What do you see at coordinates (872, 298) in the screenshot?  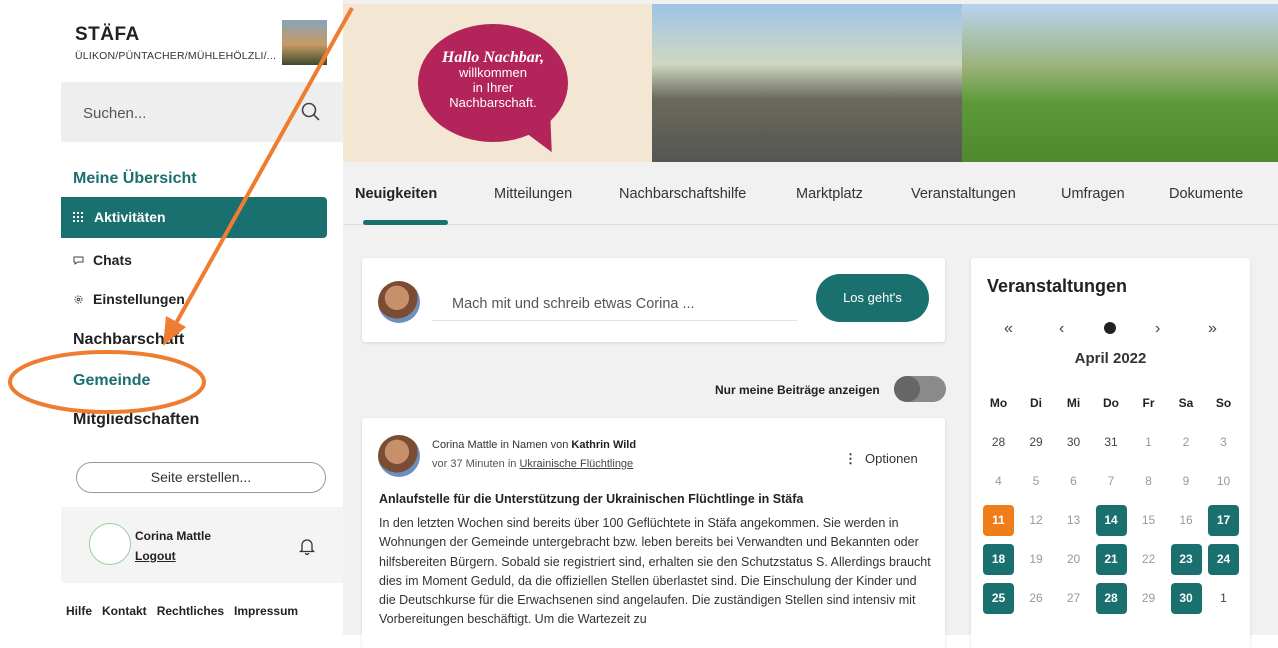 I see `post-submit-button: Los geht's` at bounding box center [872, 298].